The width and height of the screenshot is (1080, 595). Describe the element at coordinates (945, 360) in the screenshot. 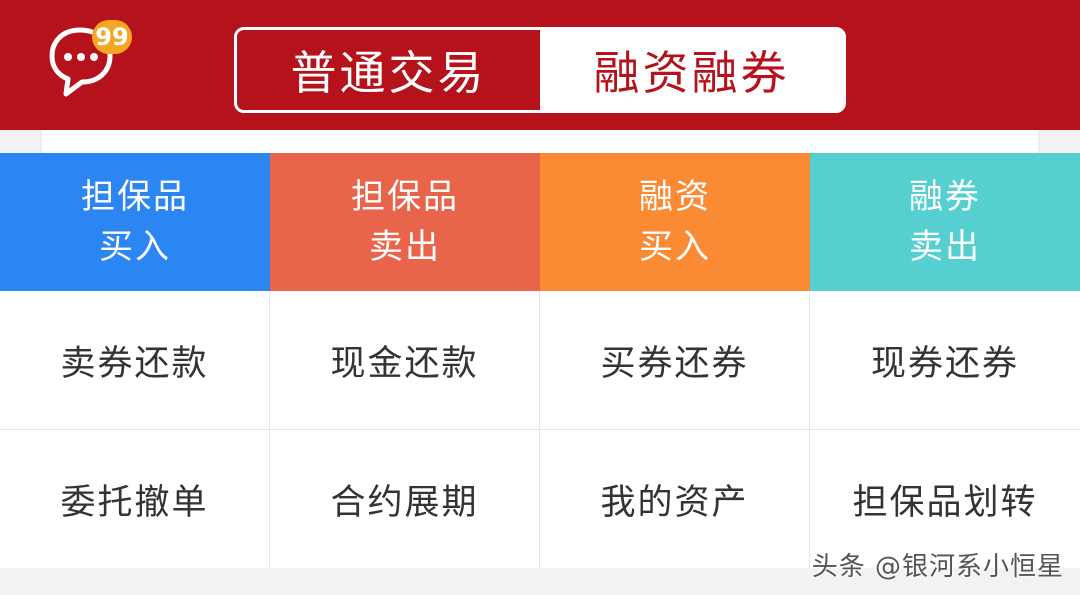

I see `return-stock-button: 现券还券` at that location.